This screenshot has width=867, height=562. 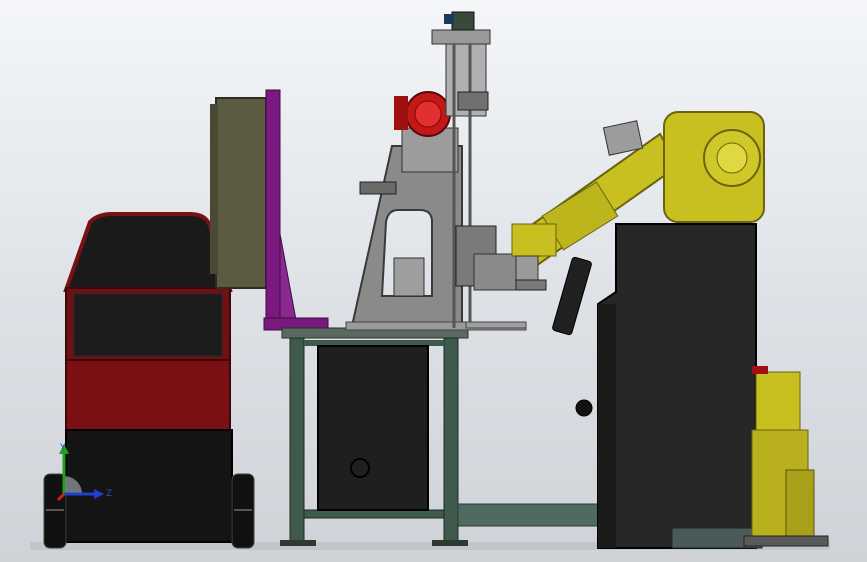 What do you see at coordinates (584, 408) in the screenshot?
I see `controller-switch` at bounding box center [584, 408].